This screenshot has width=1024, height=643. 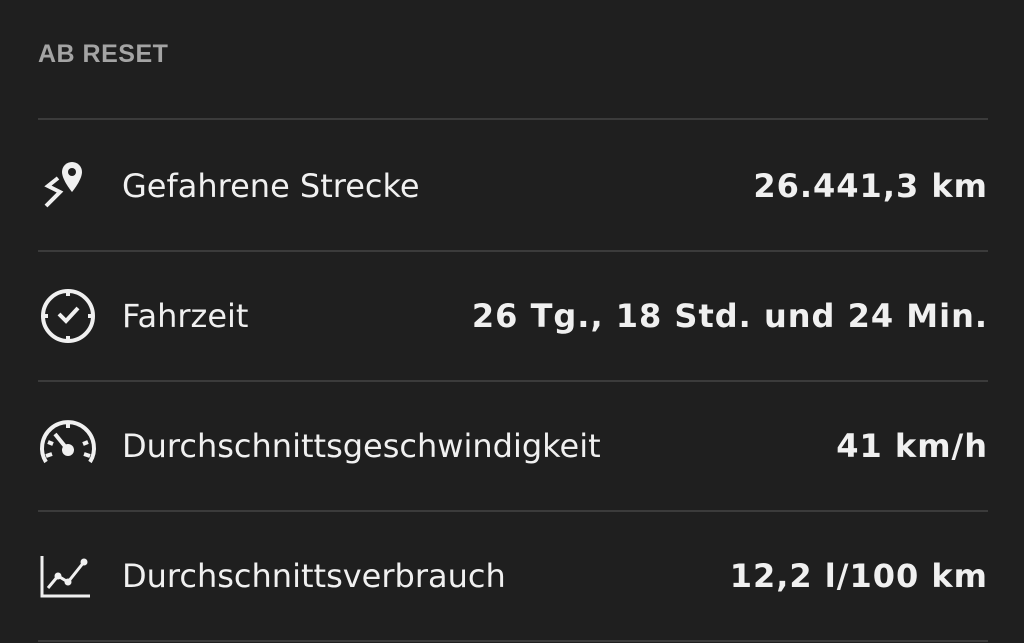 What do you see at coordinates (314, 576) in the screenshot?
I see `stat-label: Durchschnittsverbrauch` at bounding box center [314, 576].